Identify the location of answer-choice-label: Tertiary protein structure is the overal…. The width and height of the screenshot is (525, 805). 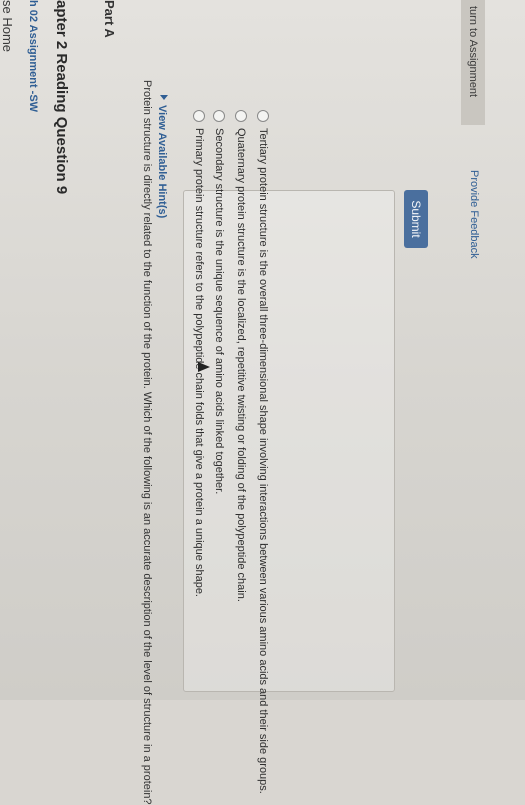
(263, 461).